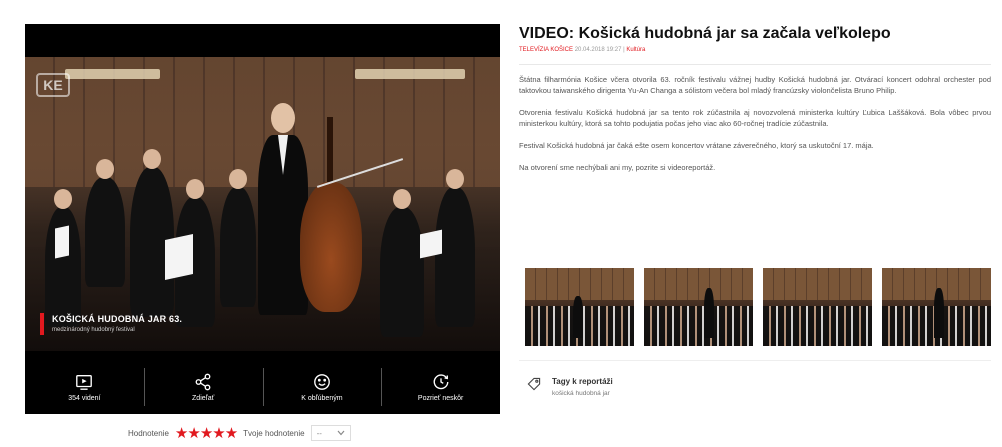  What do you see at coordinates (322, 381) in the screenshot?
I see `smiley-icon` at bounding box center [322, 381].